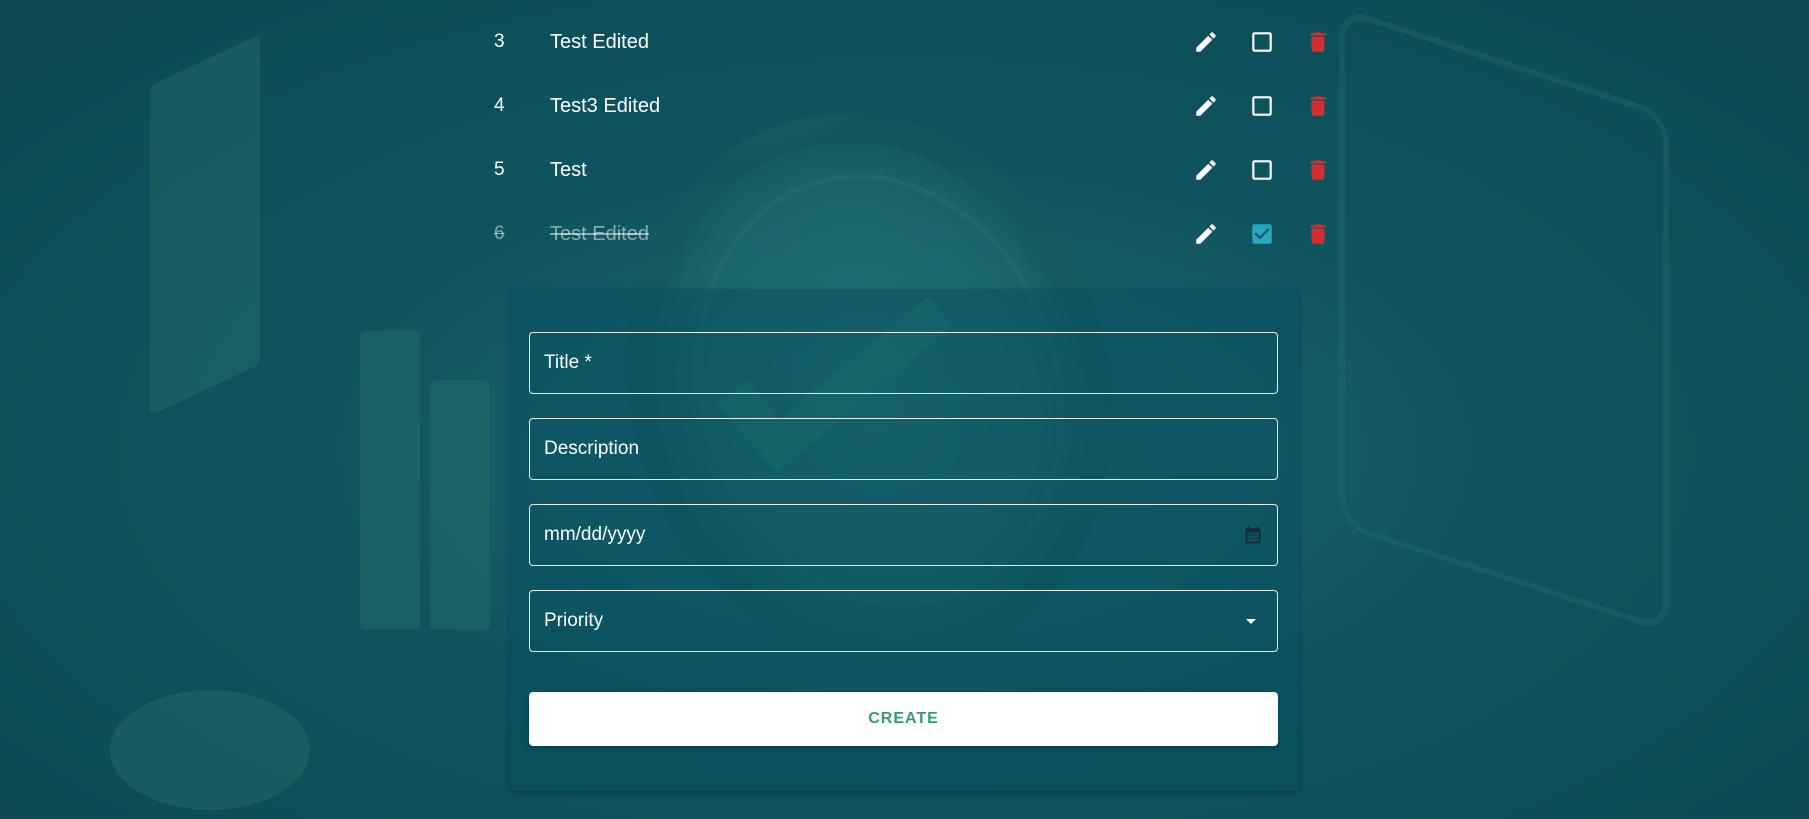 The height and width of the screenshot is (819, 1809). What do you see at coordinates (205, 225) in the screenshot?
I see `background-block` at bounding box center [205, 225].